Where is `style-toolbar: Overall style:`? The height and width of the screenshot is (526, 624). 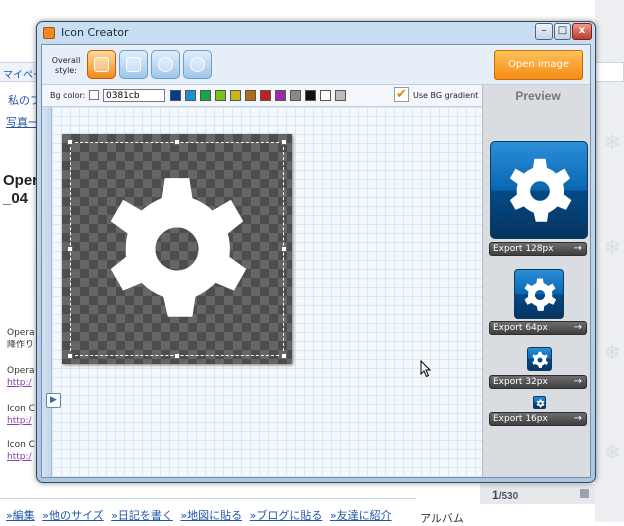
style-toolbar: Overall style: is located at coordinates (262, 65).